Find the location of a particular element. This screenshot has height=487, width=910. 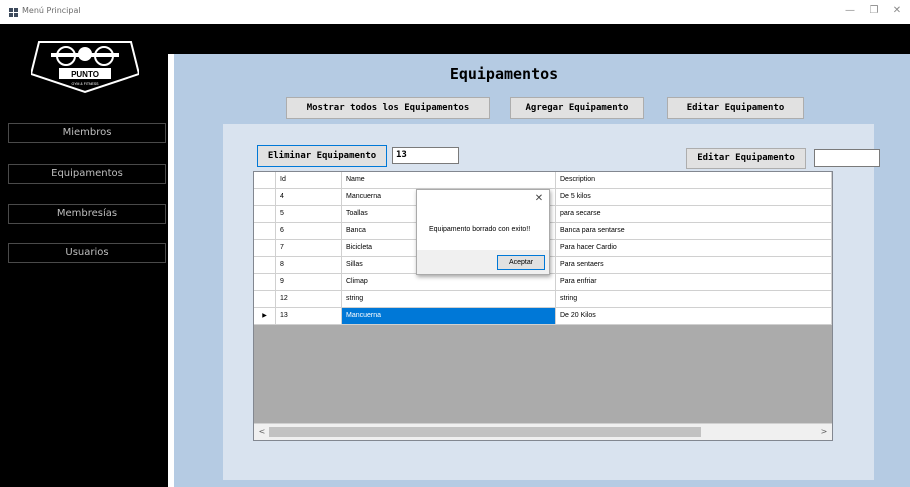

app-window-icon is located at coordinates (13, 12).